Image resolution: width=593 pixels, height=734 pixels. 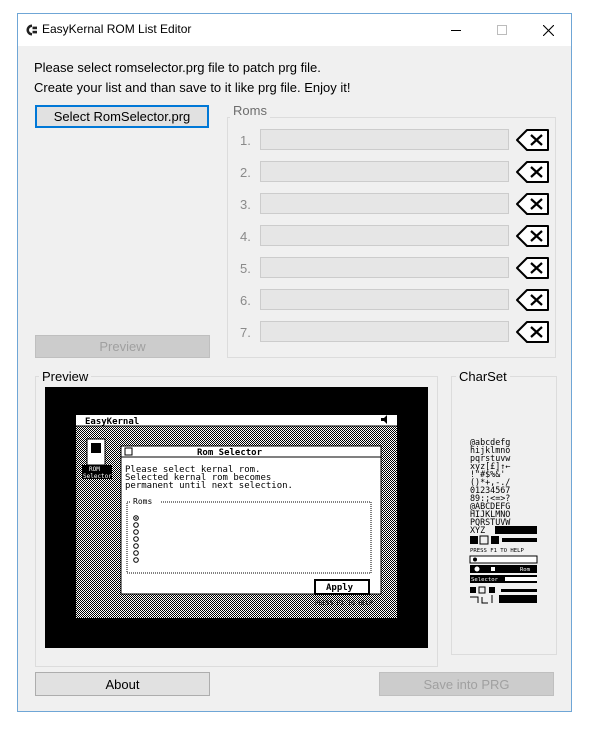 I want to click on c64-icon-label-rom: ROM, so click(x=94, y=469).